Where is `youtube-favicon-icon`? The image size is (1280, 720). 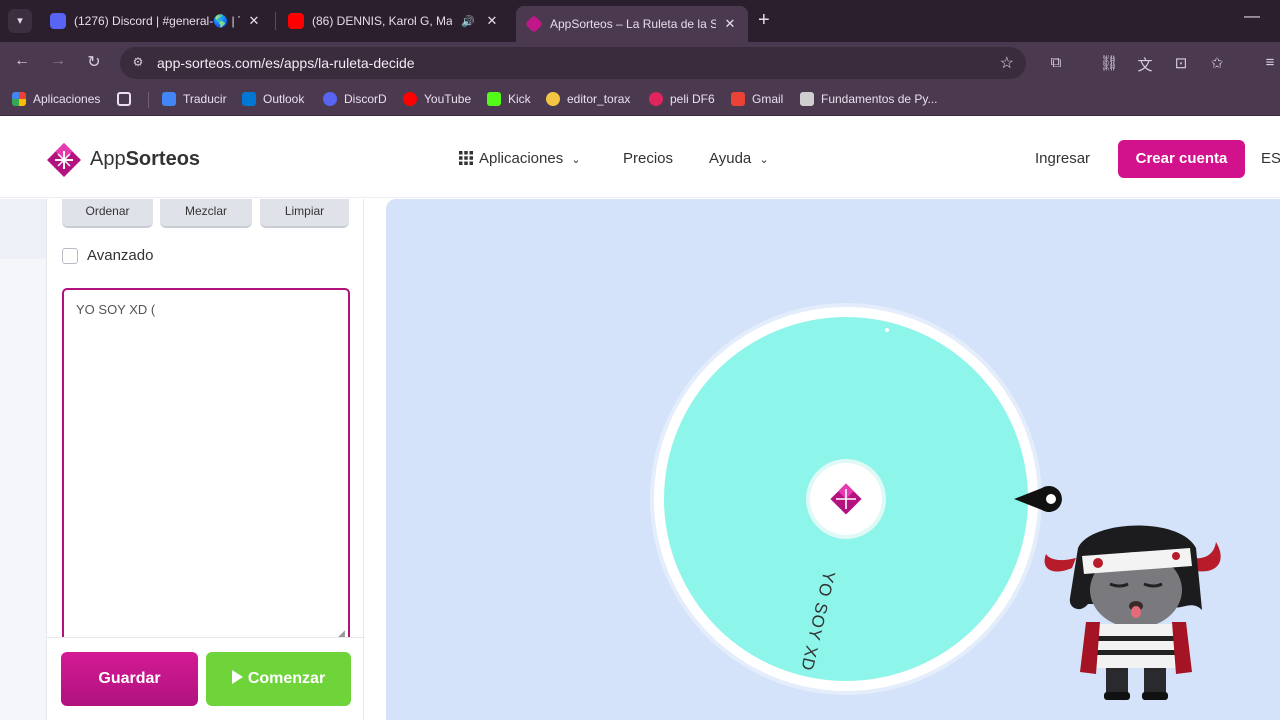
youtube-favicon-icon is located at coordinates (296, 21).